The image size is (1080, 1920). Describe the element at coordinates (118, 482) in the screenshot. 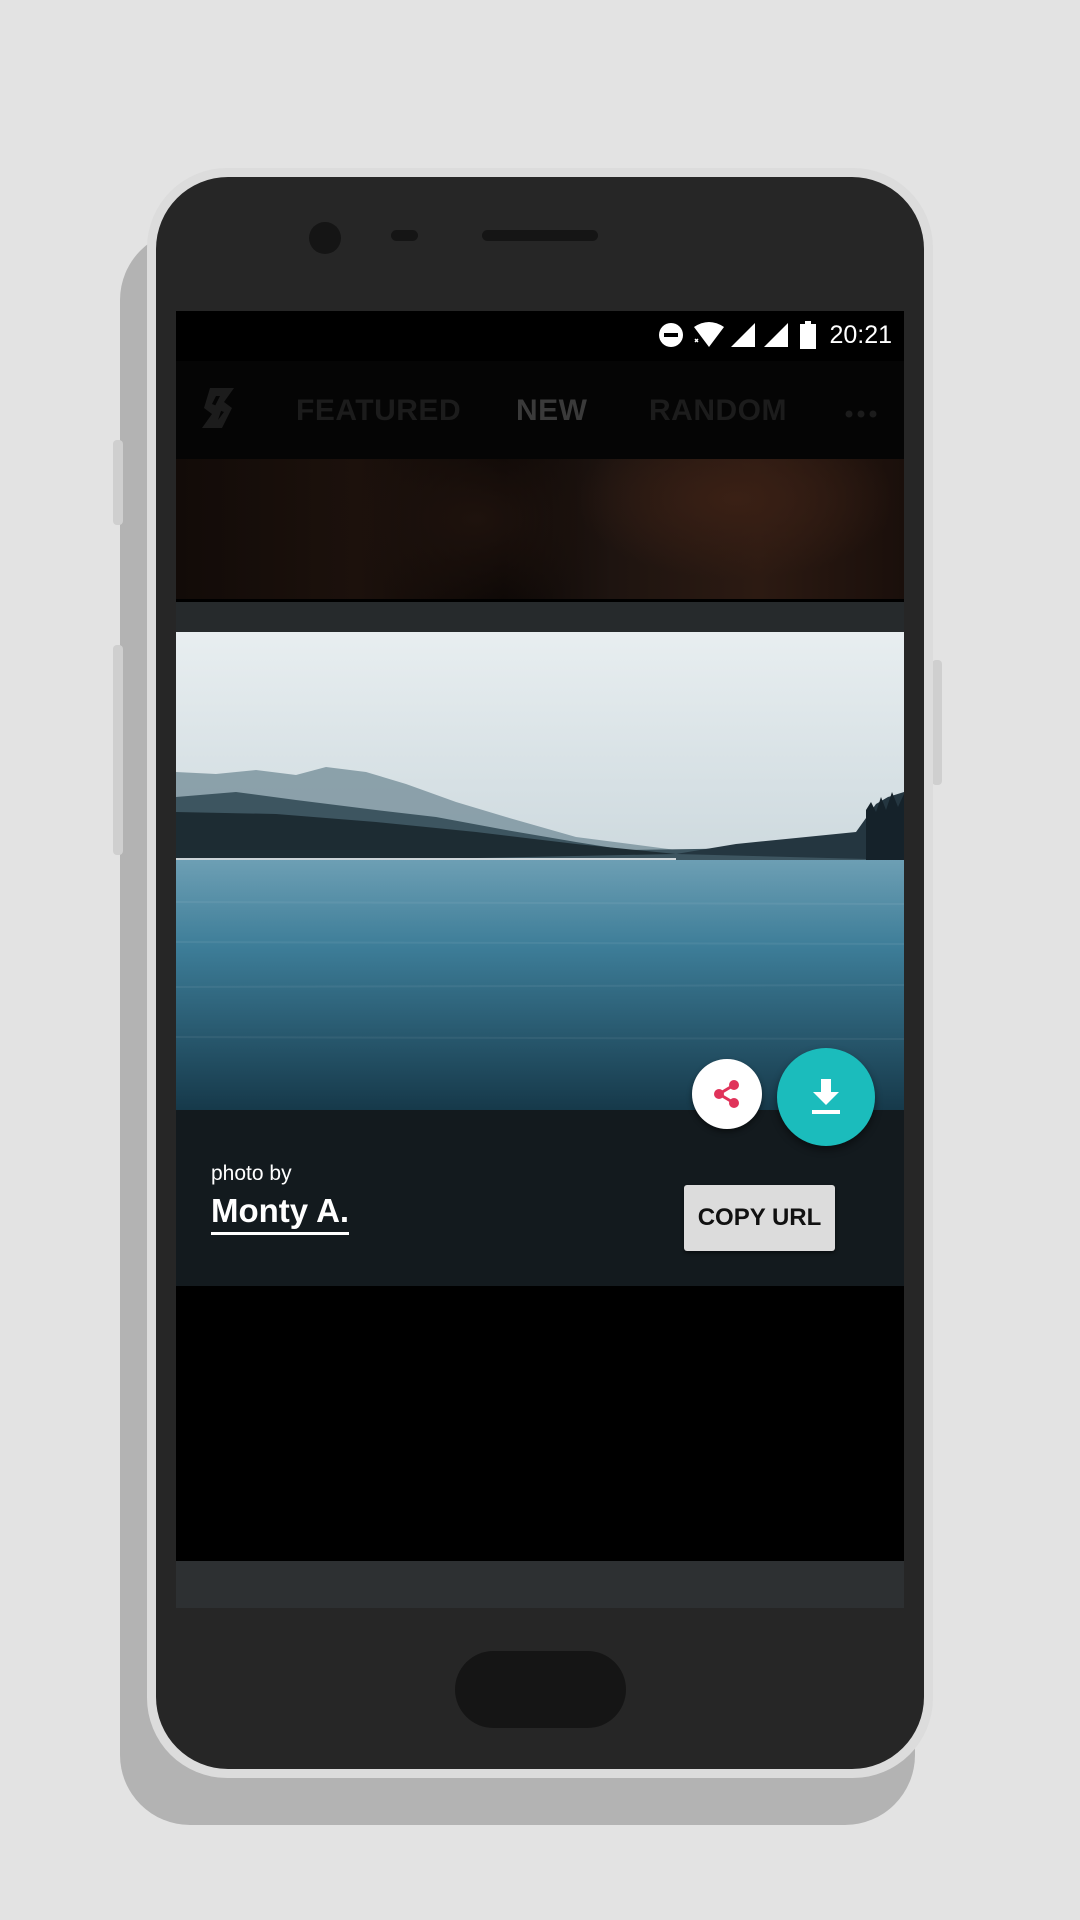

I see `phone-volume-up-button` at that location.